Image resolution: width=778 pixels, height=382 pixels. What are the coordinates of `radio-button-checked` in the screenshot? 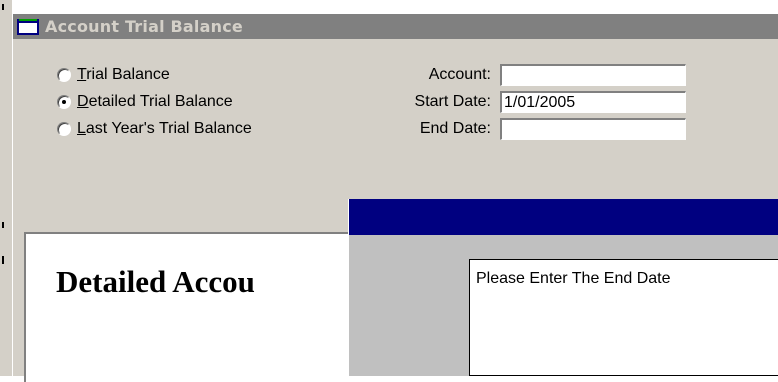 It's located at (64, 102).